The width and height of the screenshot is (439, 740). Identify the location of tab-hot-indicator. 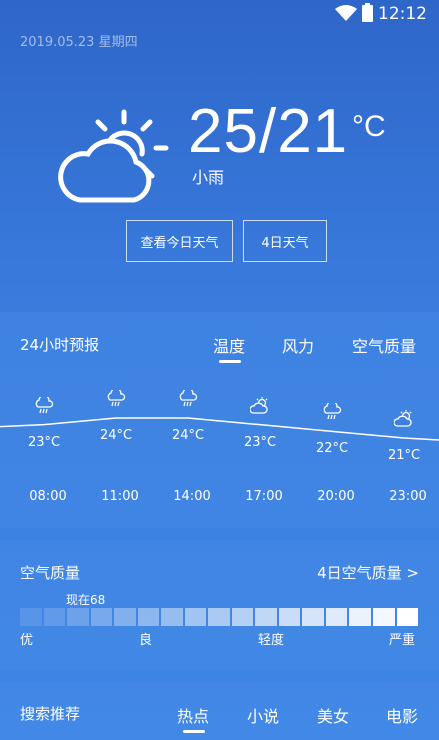
(194, 731).